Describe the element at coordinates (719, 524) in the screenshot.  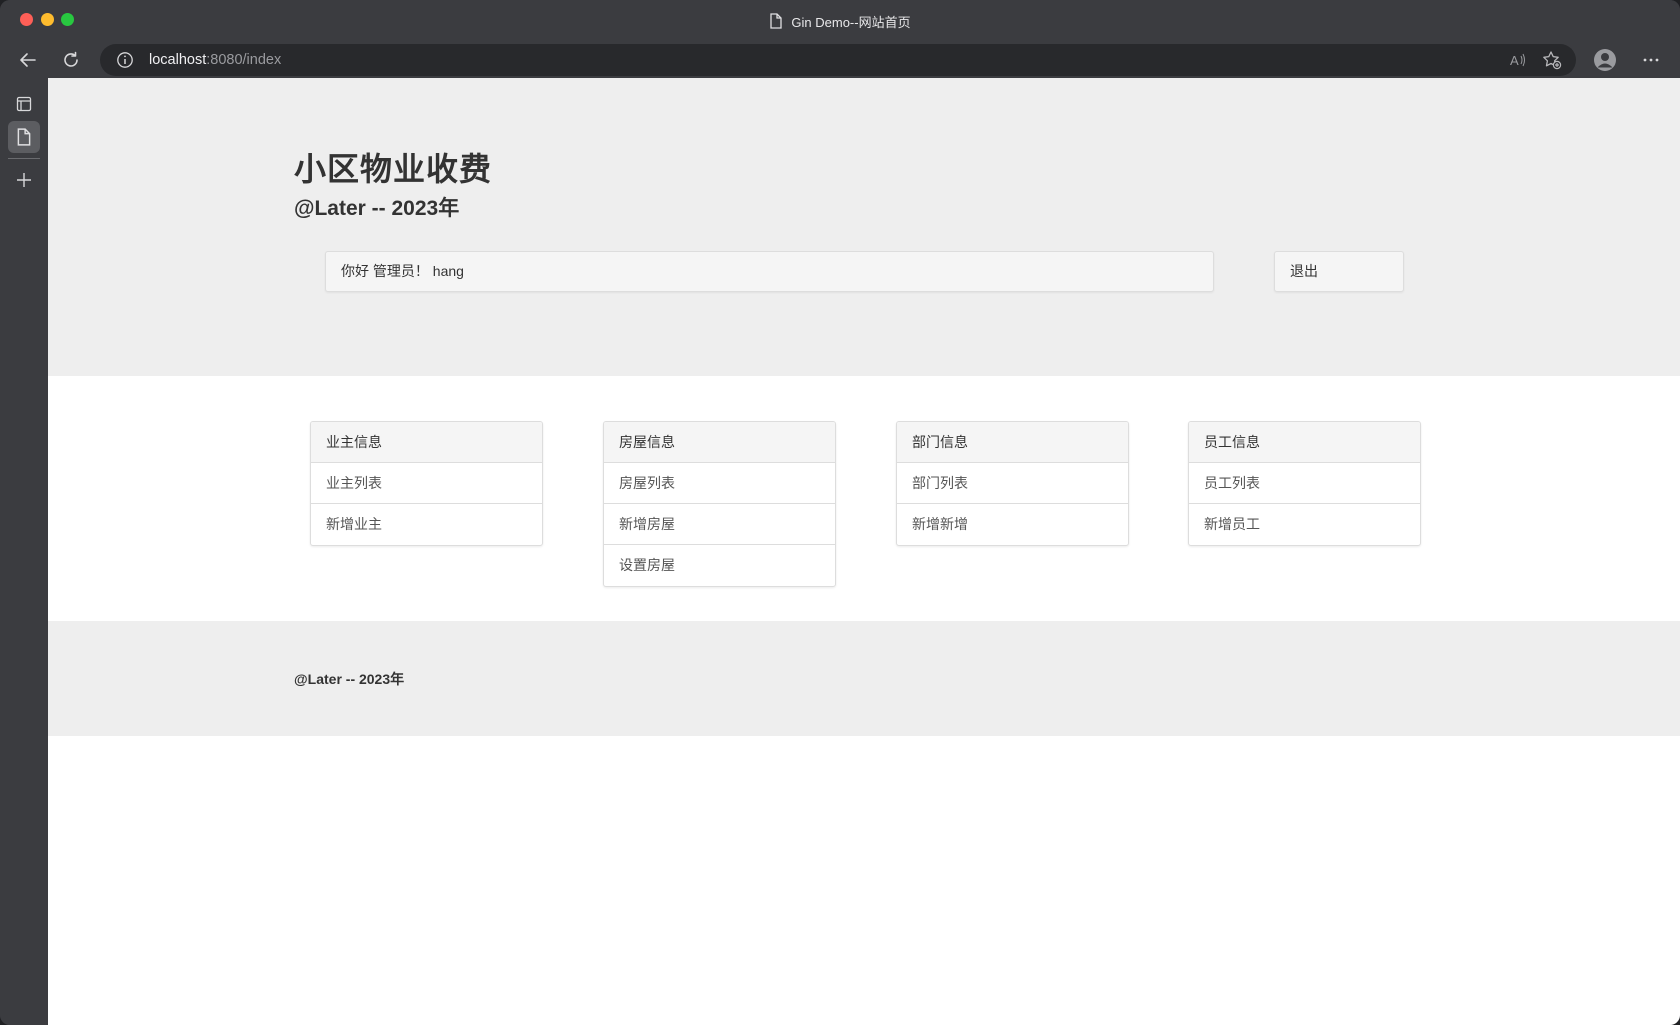
I see `menu-item-add-house: 新增房屋` at that location.